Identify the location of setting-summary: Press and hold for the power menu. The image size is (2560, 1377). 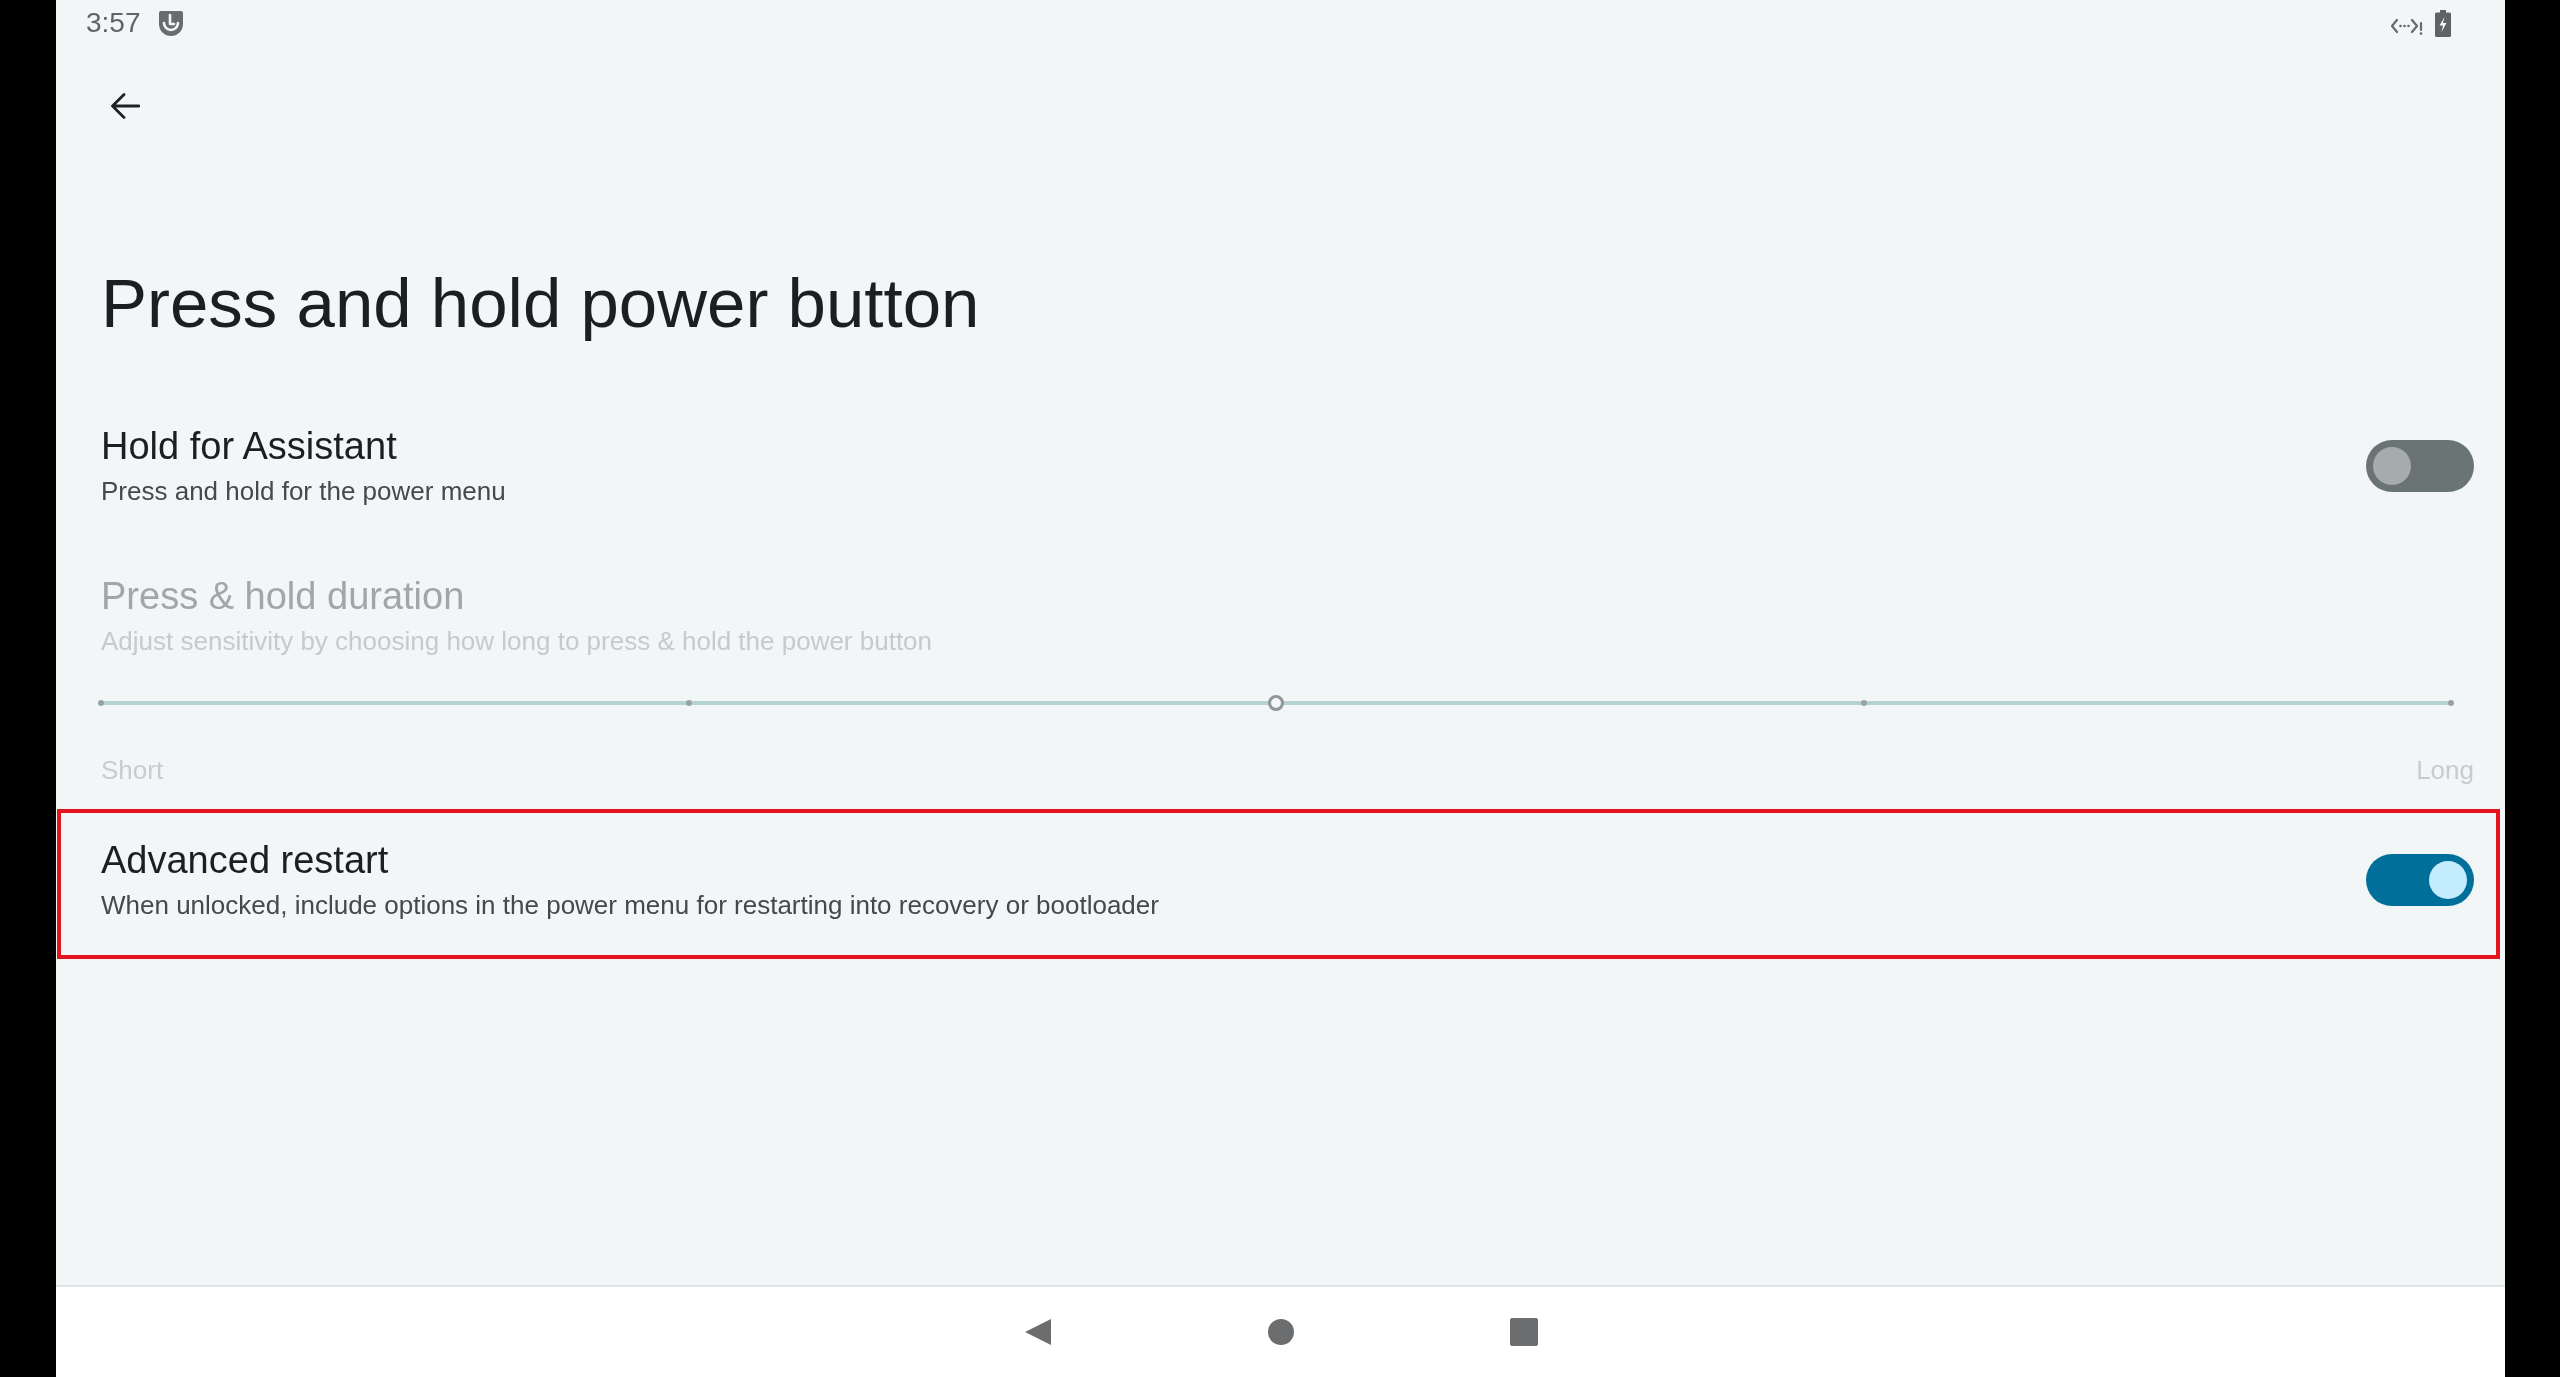
(303, 491).